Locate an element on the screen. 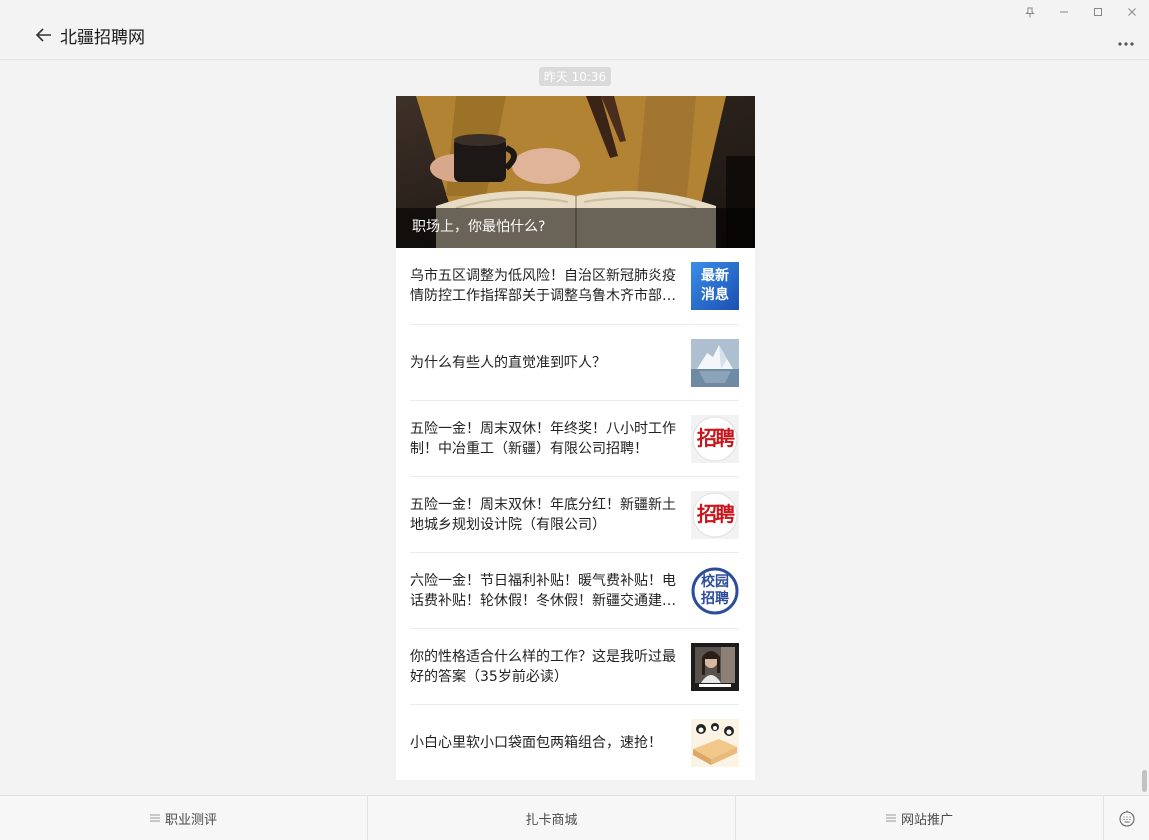  article-title: 你的性格适合什么样的工作？这是我听过最好的答案（35岁前必读） is located at coordinates (543, 666).